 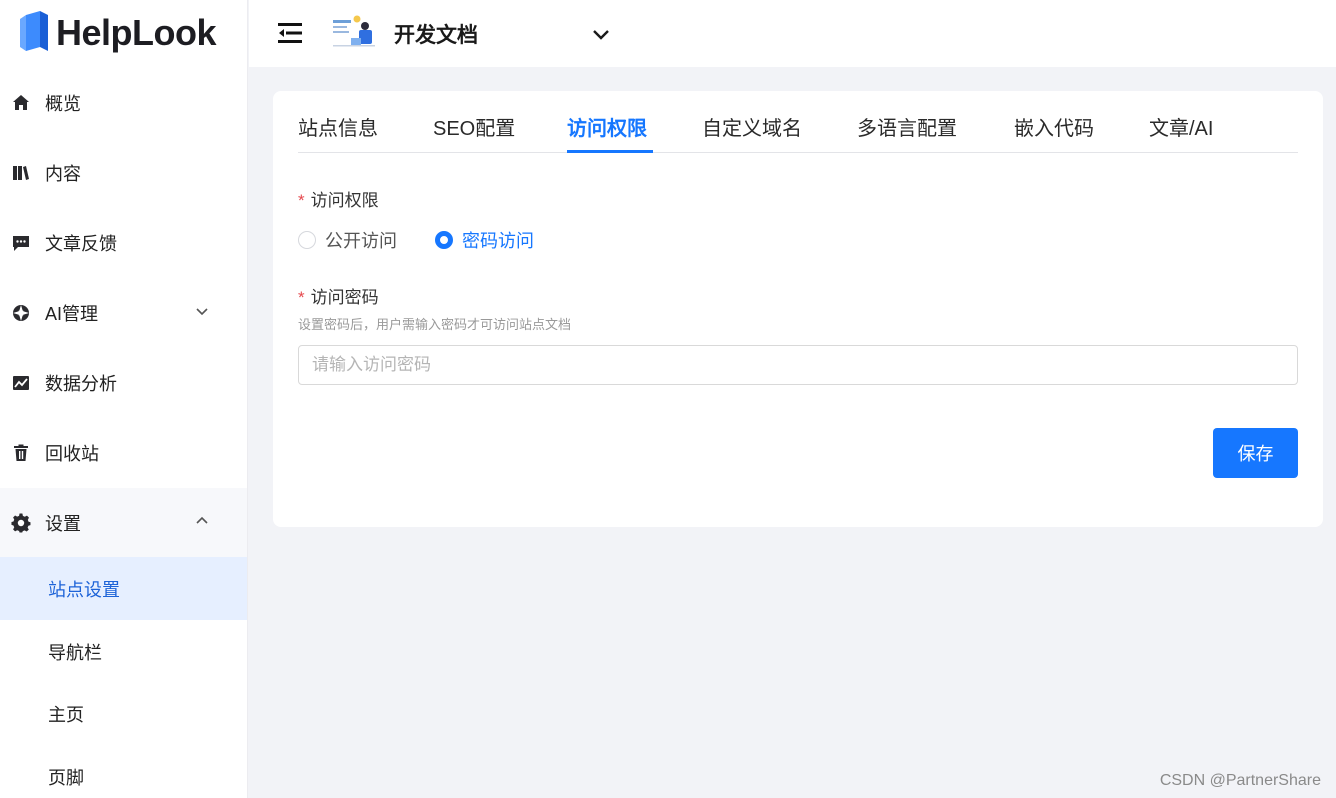 What do you see at coordinates (1054, 126) in the screenshot?
I see `tab-embed-code: 嵌入代码` at bounding box center [1054, 126].